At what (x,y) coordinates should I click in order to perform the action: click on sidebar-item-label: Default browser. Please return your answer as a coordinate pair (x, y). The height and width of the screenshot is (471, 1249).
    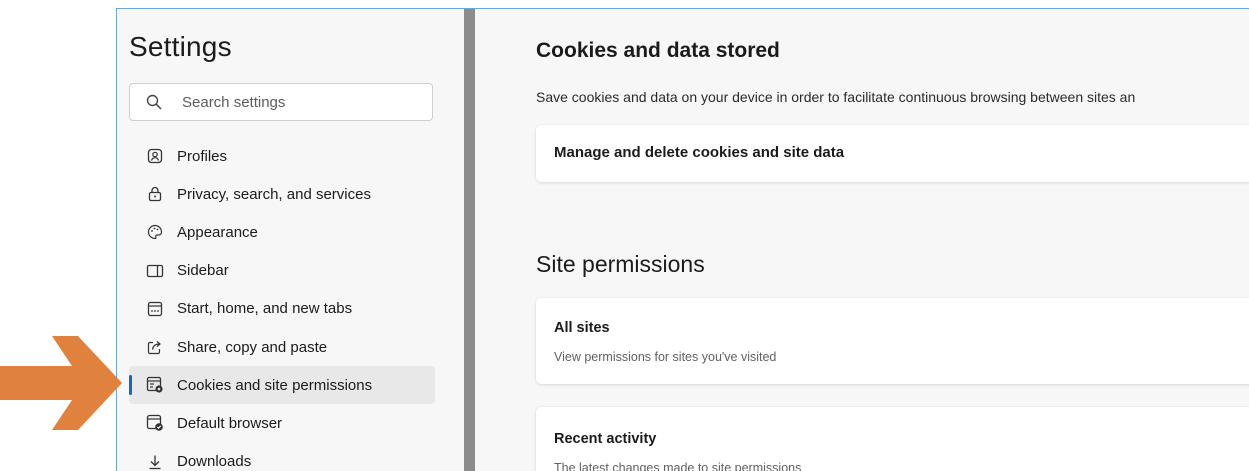
    Looking at the image, I should click on (229, 423).